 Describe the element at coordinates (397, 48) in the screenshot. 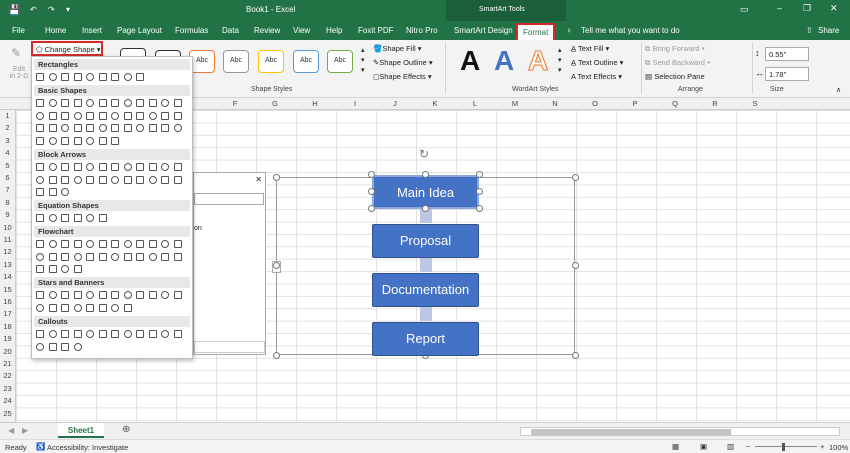

I see `shape-fill-button: 🪣Shape Fill ▾` at that location.